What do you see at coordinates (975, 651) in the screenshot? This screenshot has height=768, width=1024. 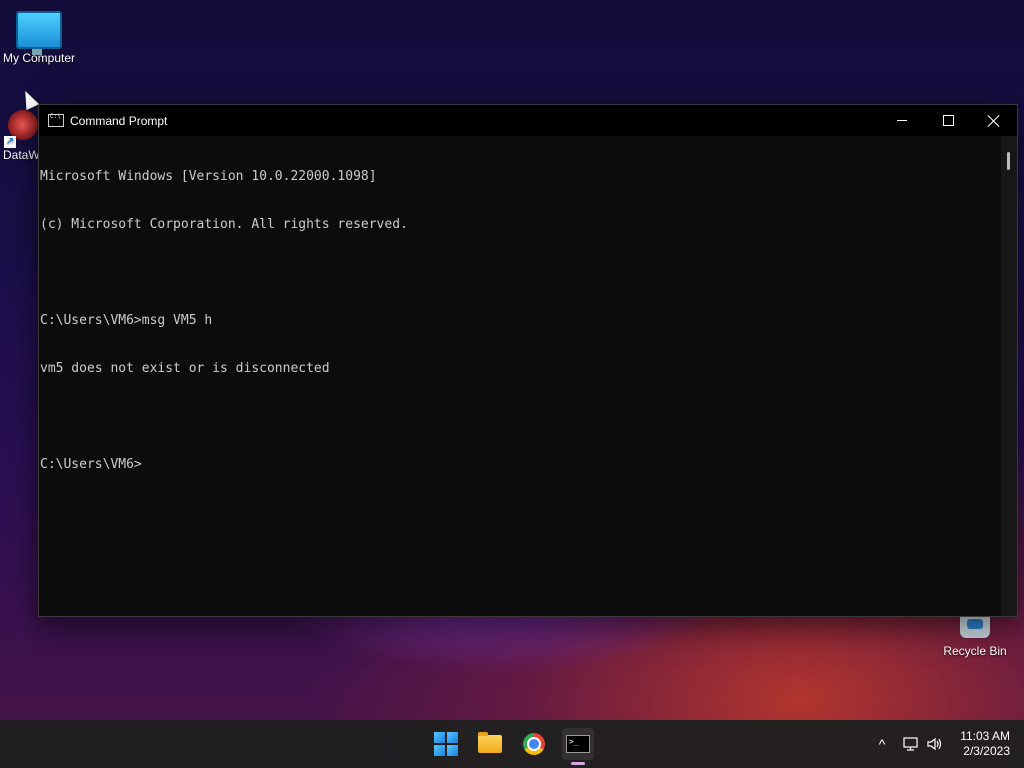 I see `desktop-icon-label: Recycle Bin` at bounding box center [975, 651].